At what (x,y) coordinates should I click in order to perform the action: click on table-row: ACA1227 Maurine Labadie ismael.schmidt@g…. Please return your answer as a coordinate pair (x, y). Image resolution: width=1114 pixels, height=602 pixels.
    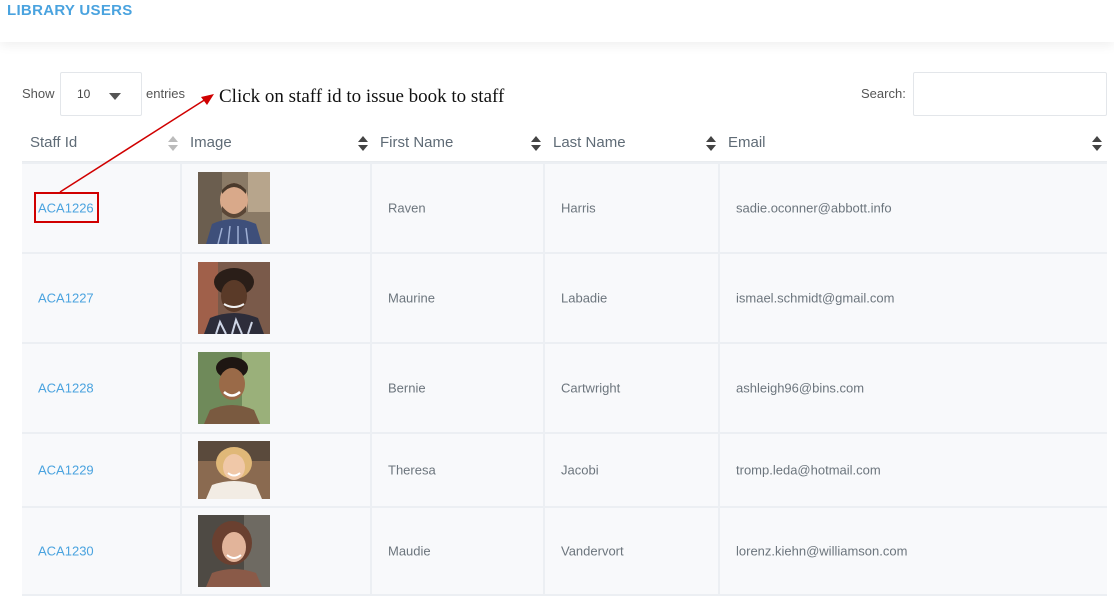
    Looking at the image, I should click on (564, 297).